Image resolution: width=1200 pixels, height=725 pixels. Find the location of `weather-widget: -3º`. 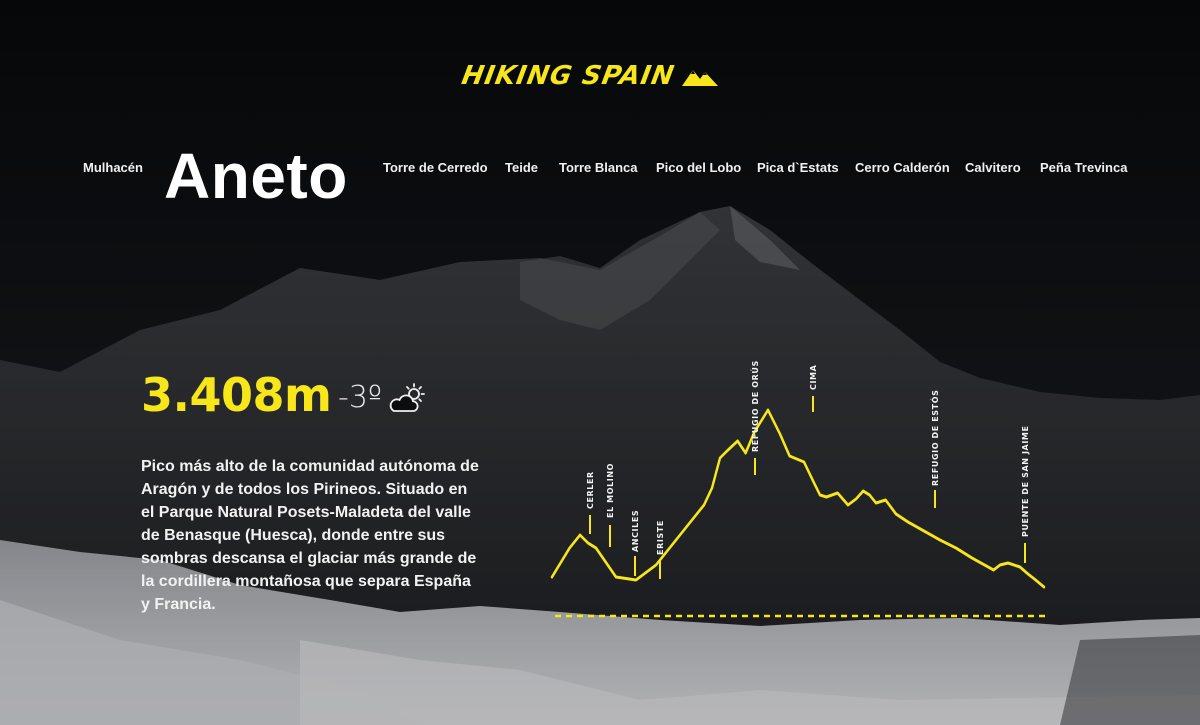

weather-widget: -3º is located at coordinates (383, 397).